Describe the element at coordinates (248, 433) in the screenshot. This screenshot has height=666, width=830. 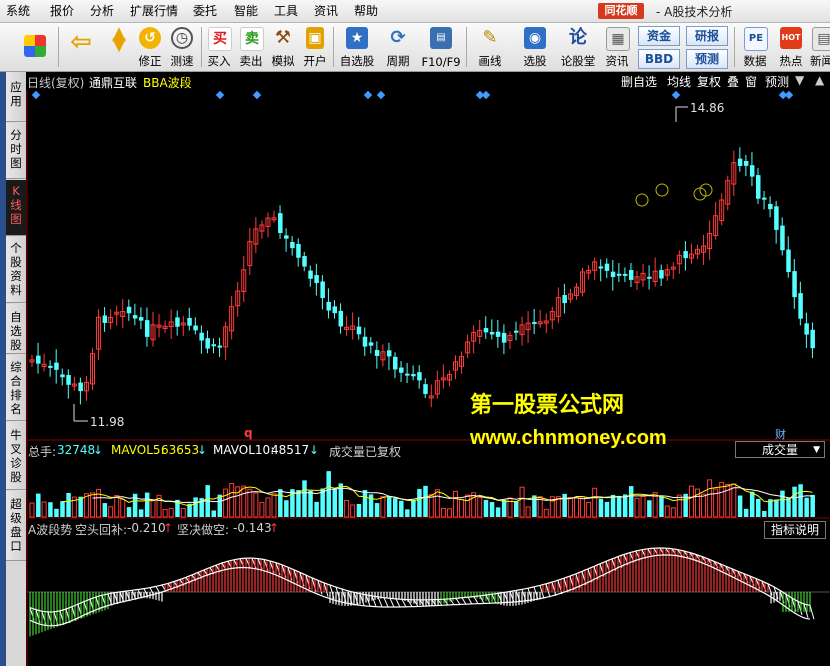
I see `q-marker: q` at that location.